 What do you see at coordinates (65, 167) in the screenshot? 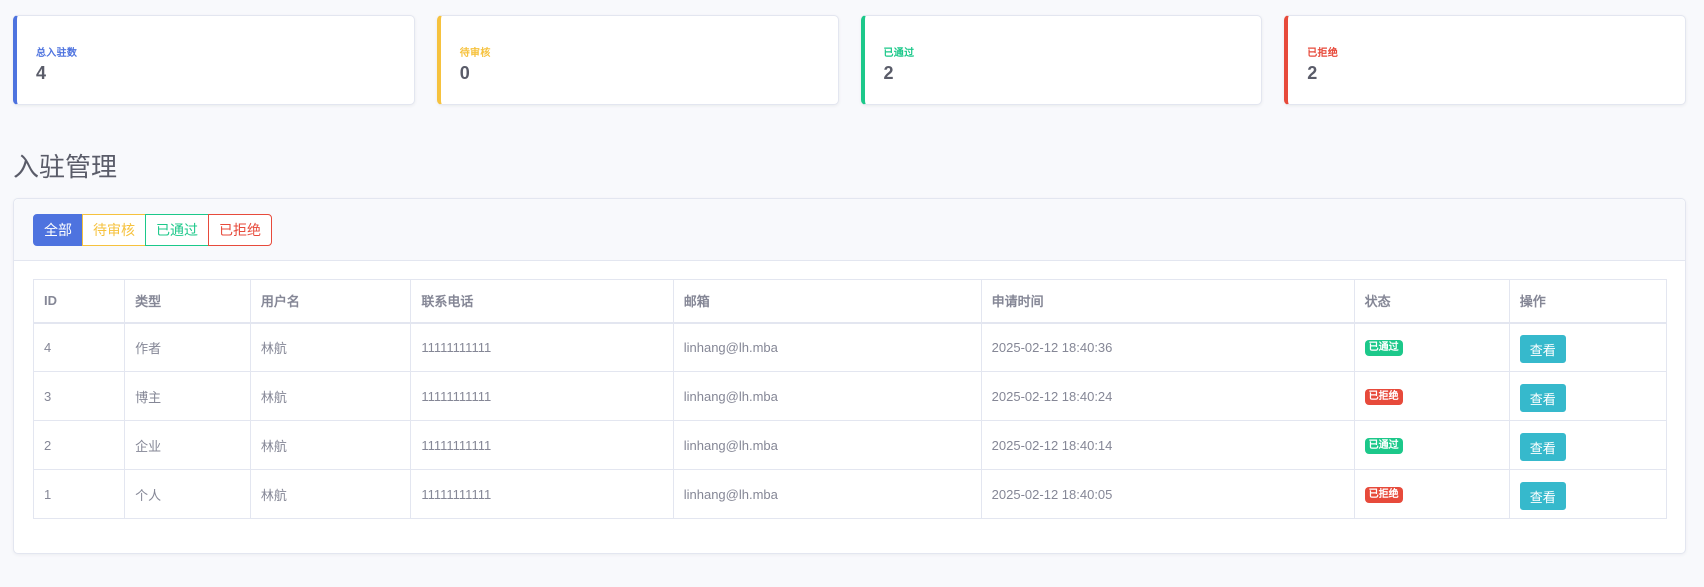
I see `page-title: 入驻管理` at bounding box center [65, 167].